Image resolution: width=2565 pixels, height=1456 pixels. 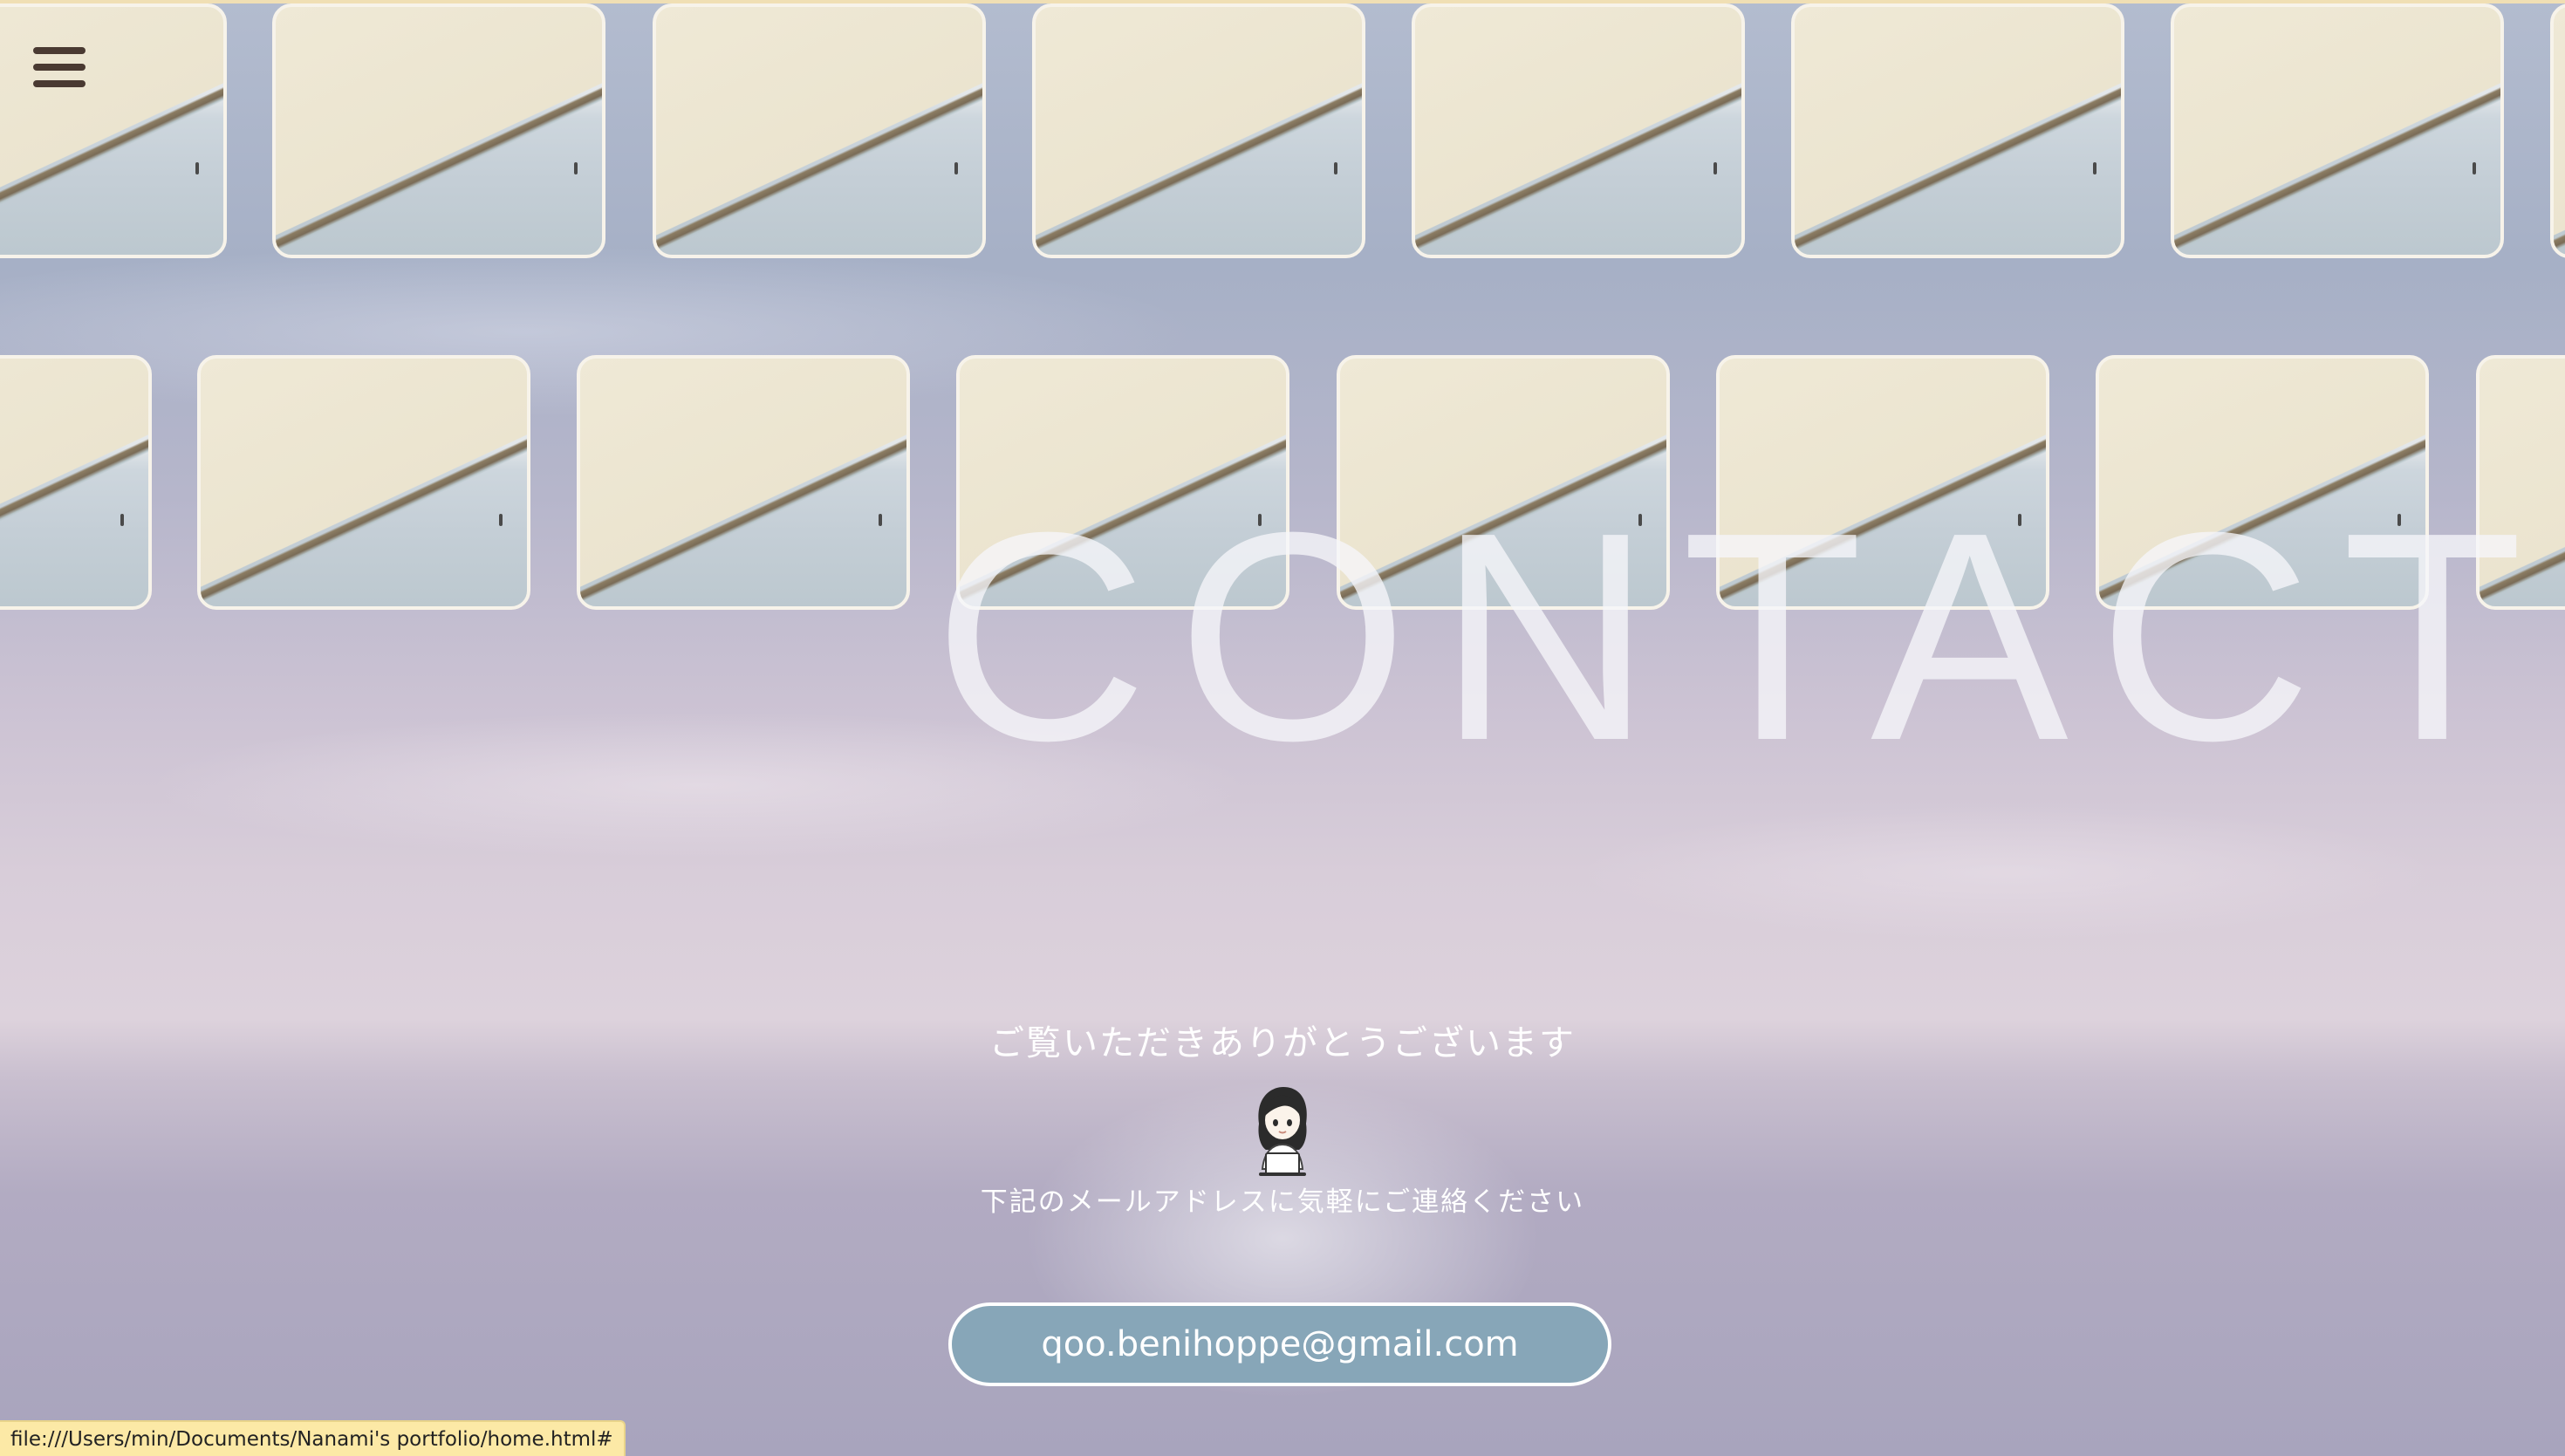 What do you see at coordinates (1282, 1043) in the screenshot?
I see `thanks-message: ご覧いただきありがとうございます` at bounding box center [1282, 1043].